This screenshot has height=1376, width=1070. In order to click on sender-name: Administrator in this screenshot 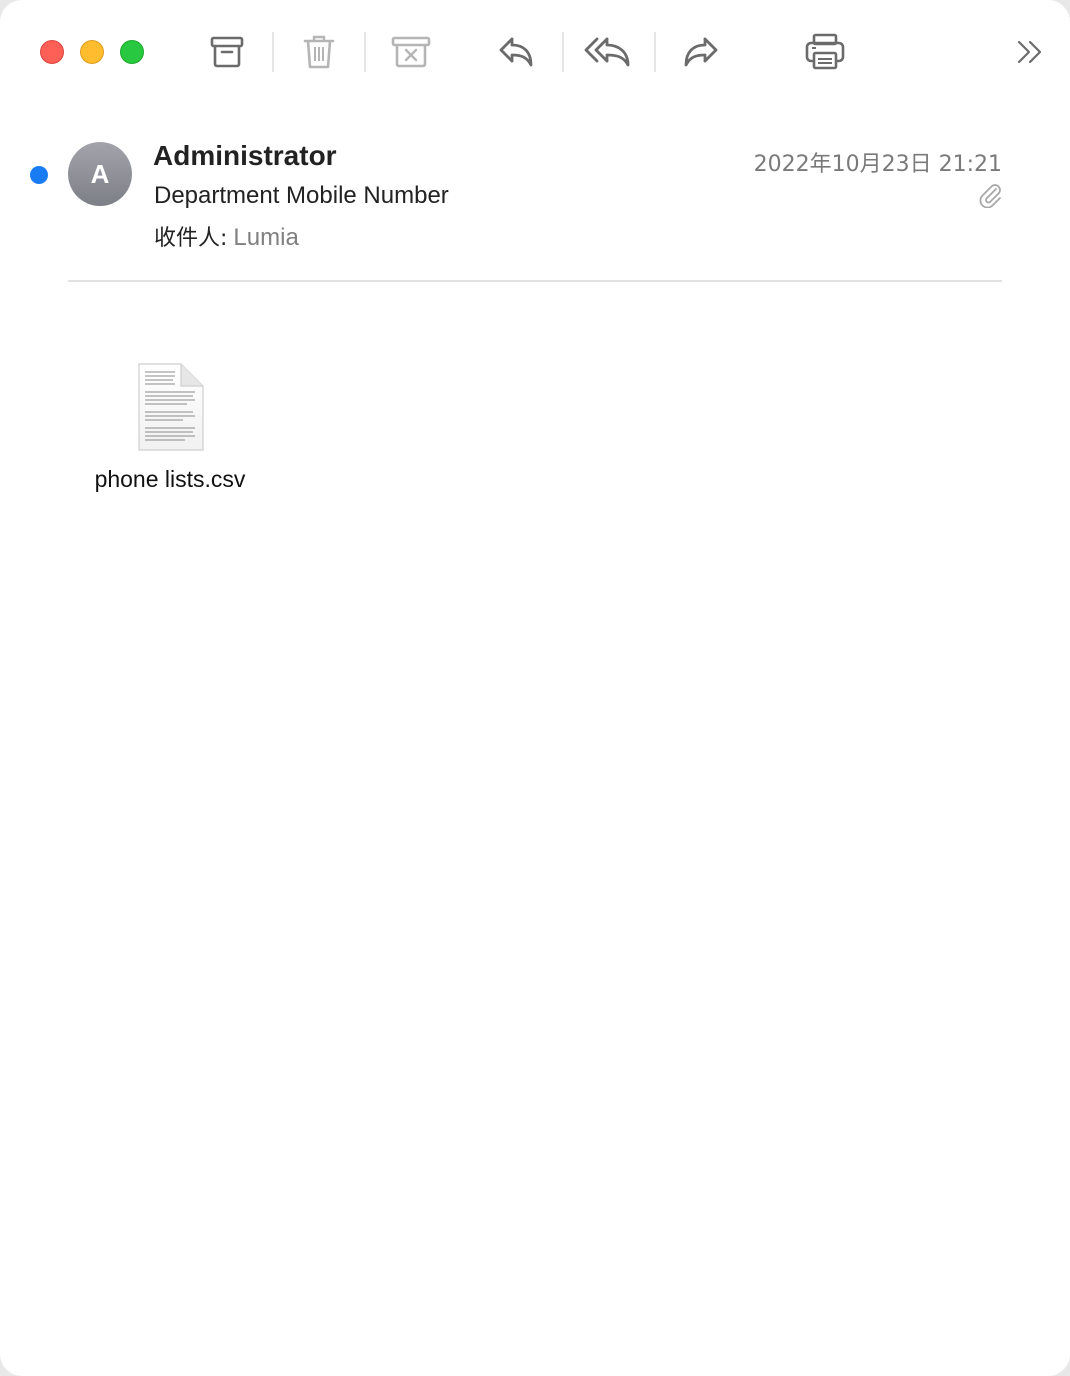, I will do `click(245, 156)`.